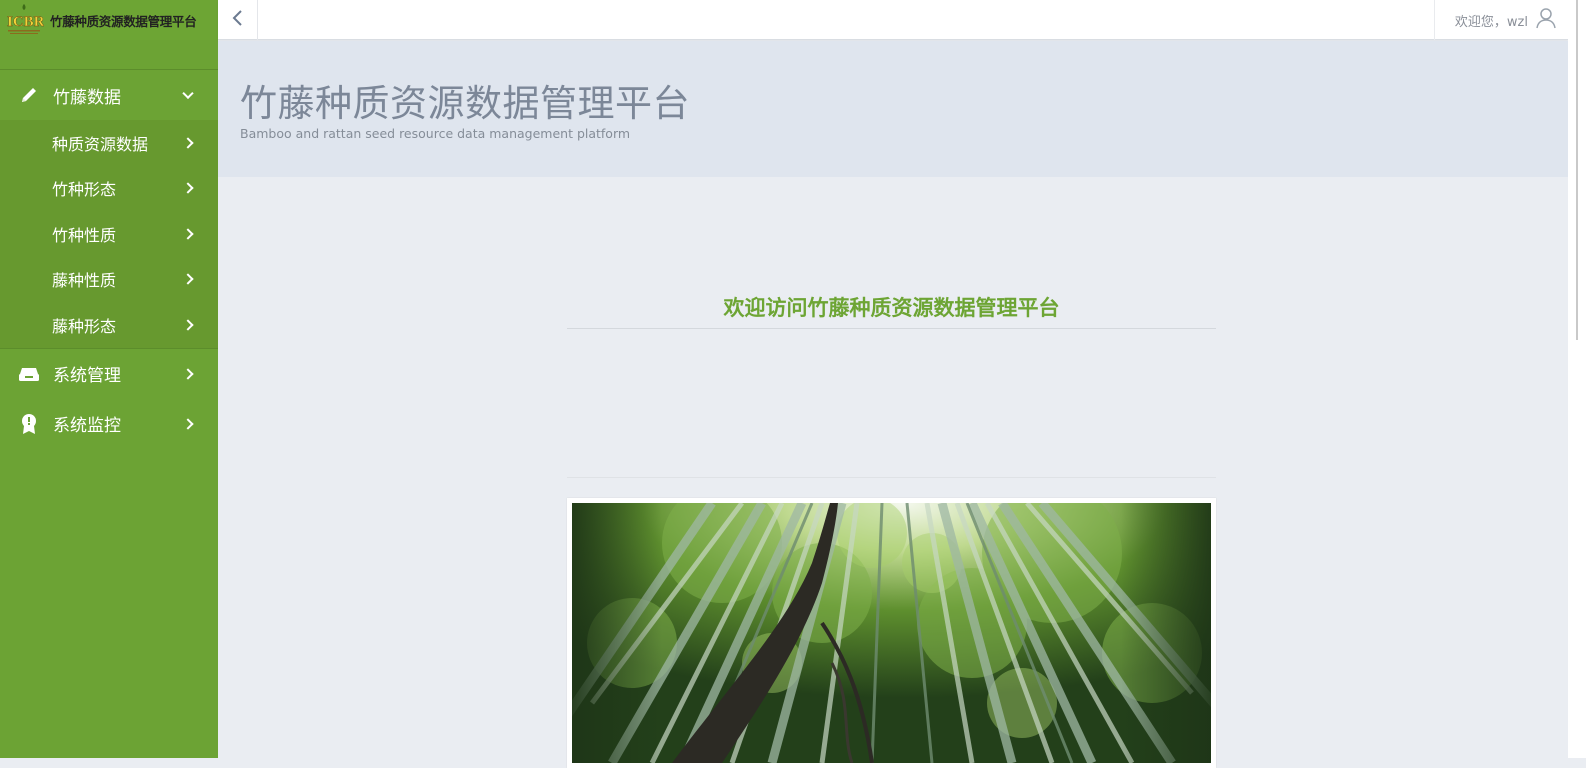 This screenshot has width=1586, height=768. What do you see at coordinates (1577, 170) in the screenshot?
I see `scrollbar-thumb` at bounding box center [1577, 170].